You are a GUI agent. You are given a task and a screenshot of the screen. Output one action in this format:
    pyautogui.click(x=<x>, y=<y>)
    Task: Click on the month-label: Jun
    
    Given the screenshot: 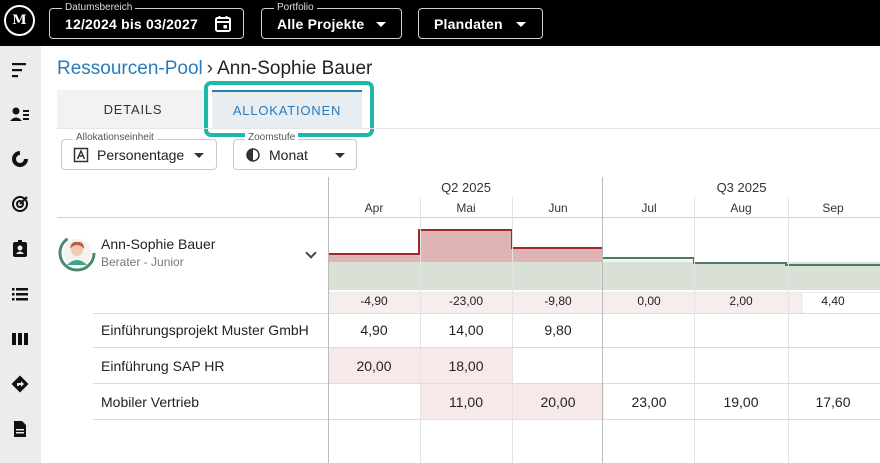 What is the action you would take?
    pyautogui.click(x=558, y=208)
    